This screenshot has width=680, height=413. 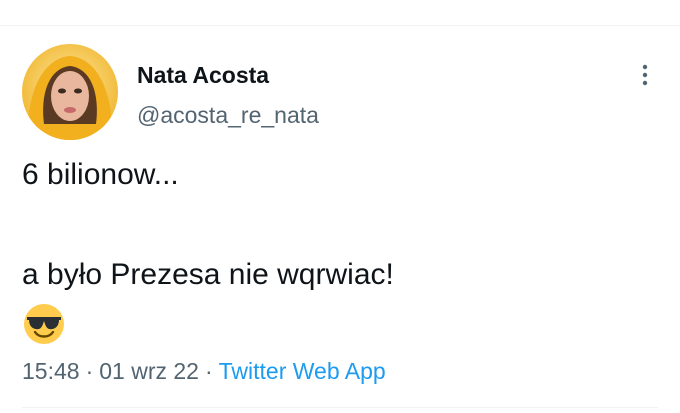 What do you see at coordinates (149, 371) in the screenshot?
I see `tweet-date: 01 wrz 22` at bounding box center [149, 371].